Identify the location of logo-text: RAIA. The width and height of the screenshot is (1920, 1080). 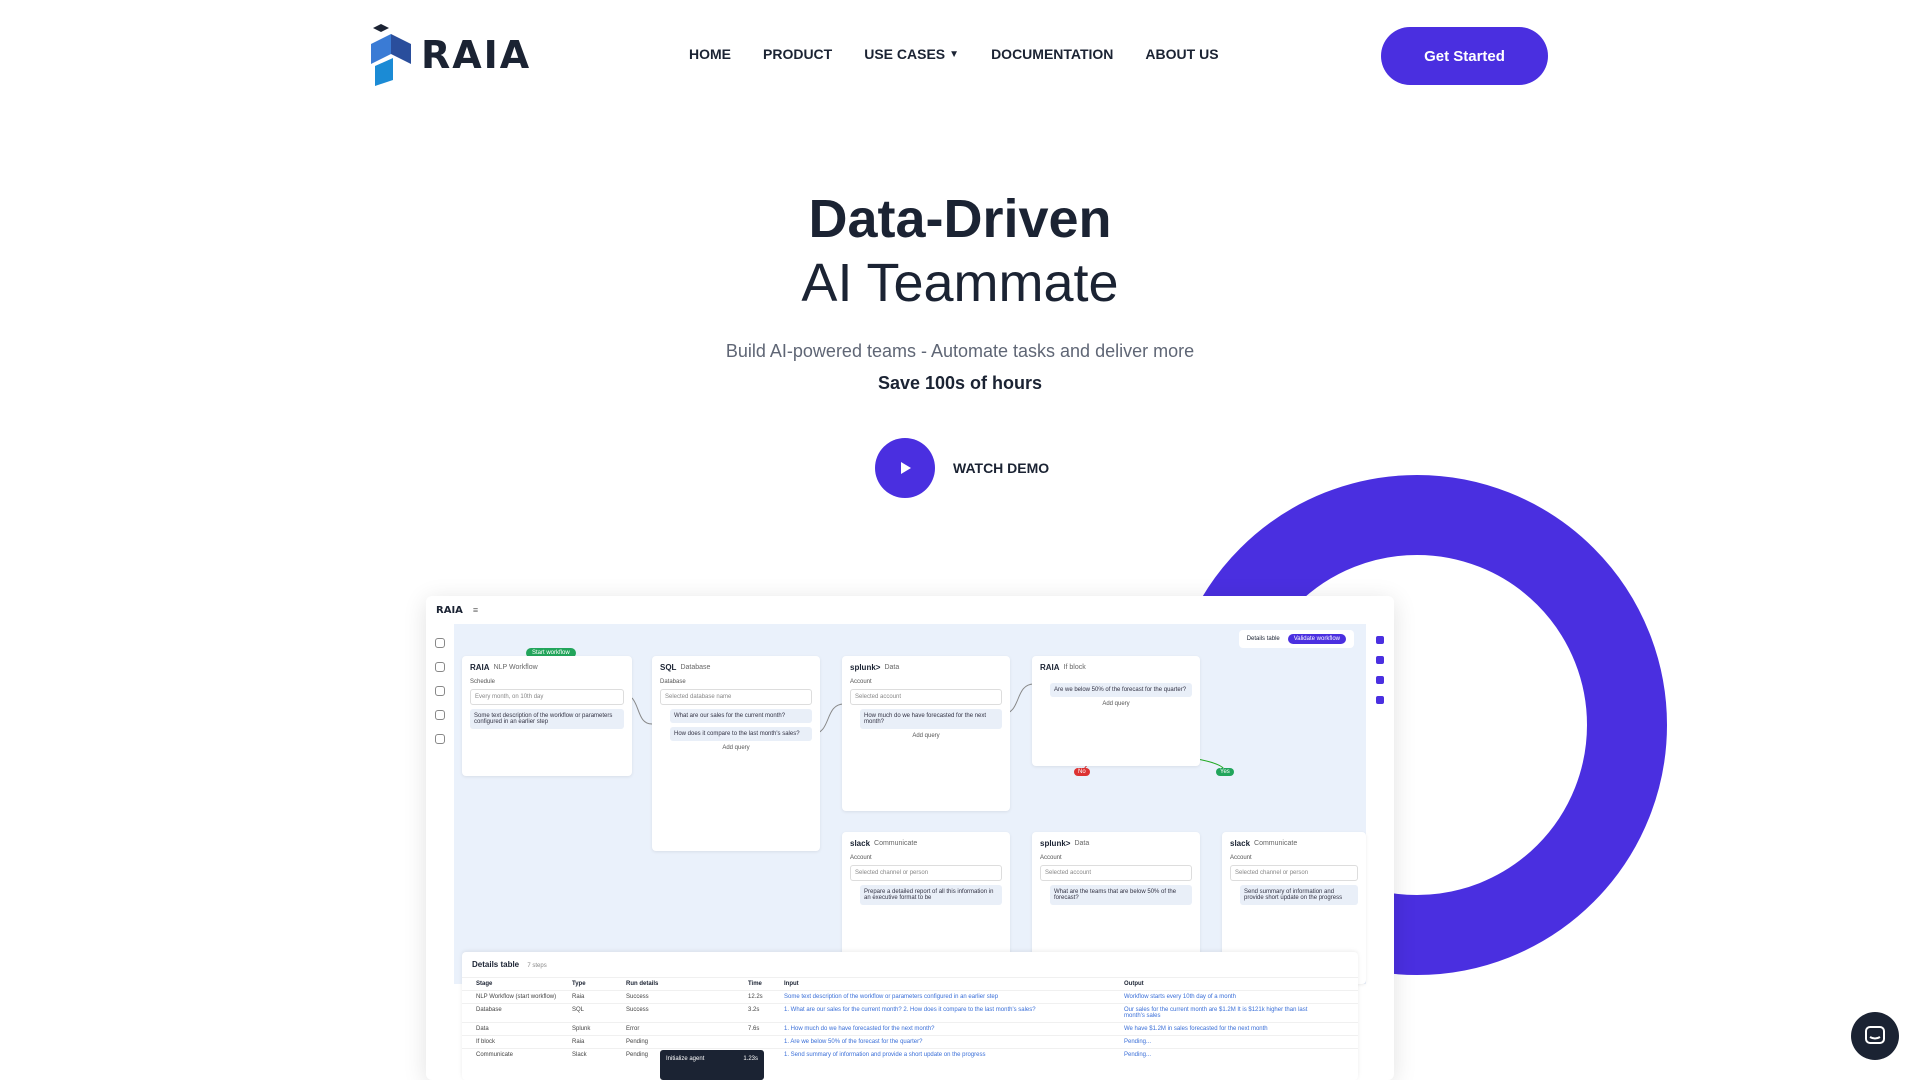
(476, 55).